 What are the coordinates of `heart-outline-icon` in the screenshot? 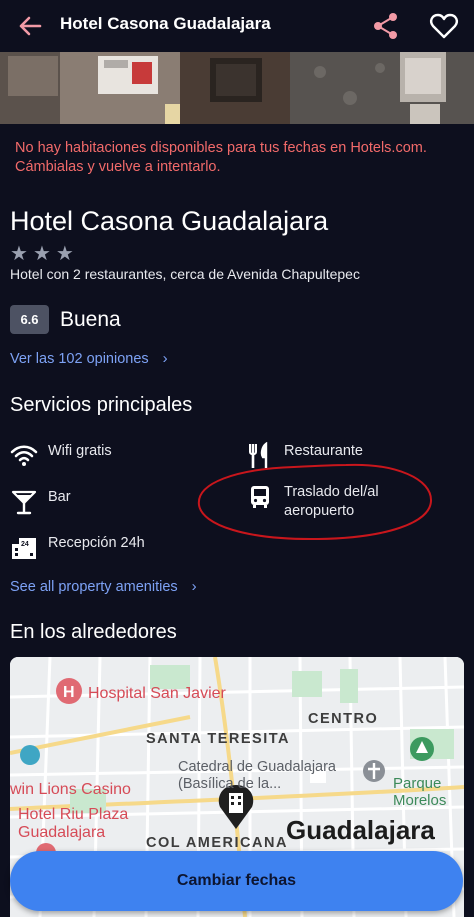 It's located at (444, 26).